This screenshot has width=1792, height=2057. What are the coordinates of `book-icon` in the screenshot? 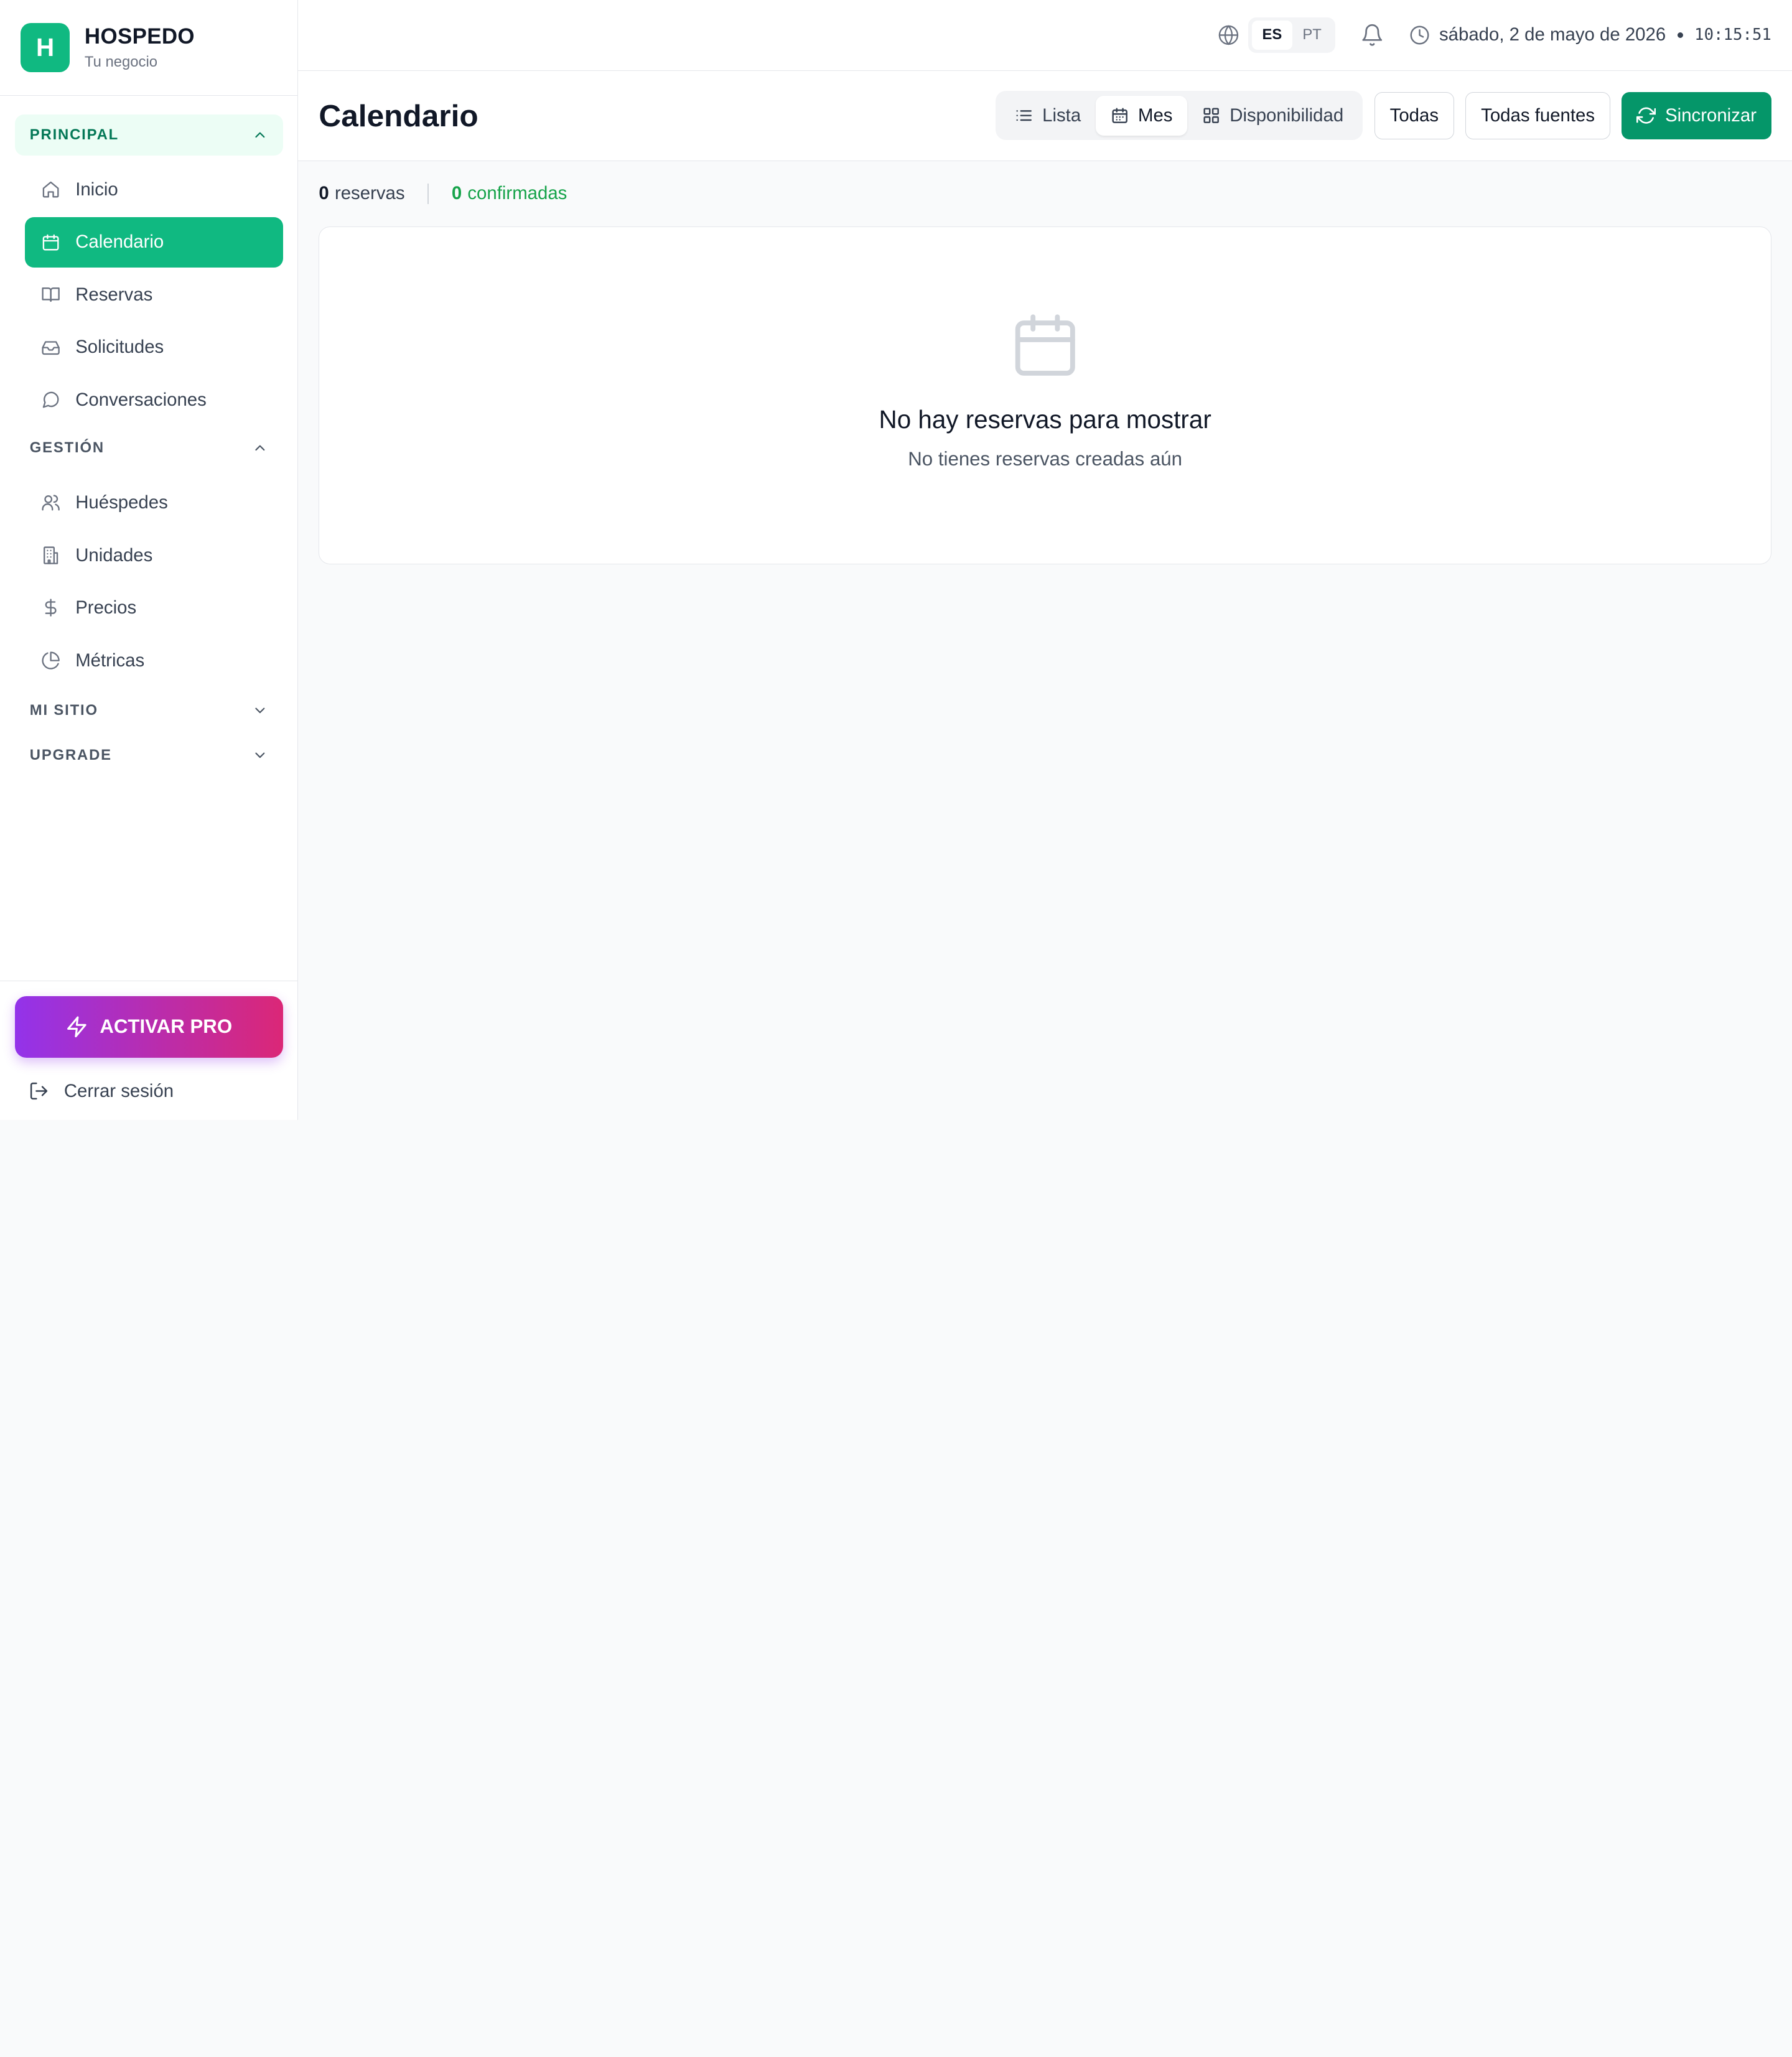 It's located at (51, 294).